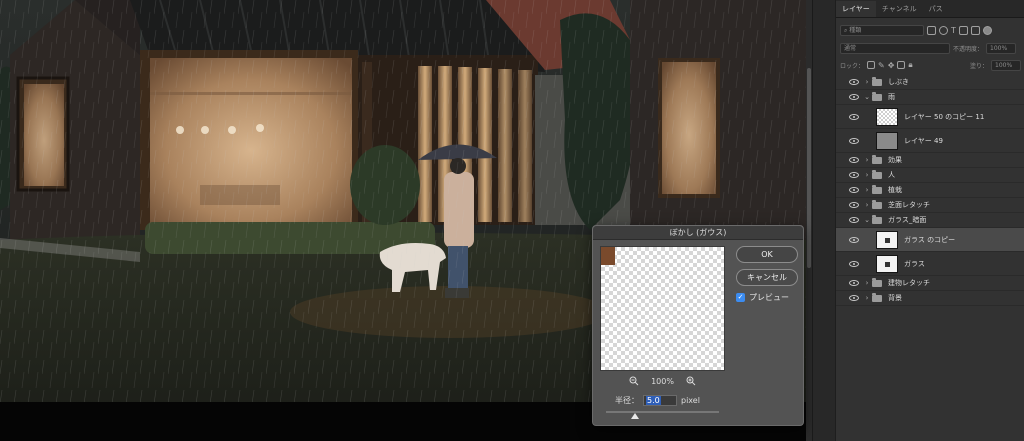  I want to click on layer-name: 効果, so click(895, 160).